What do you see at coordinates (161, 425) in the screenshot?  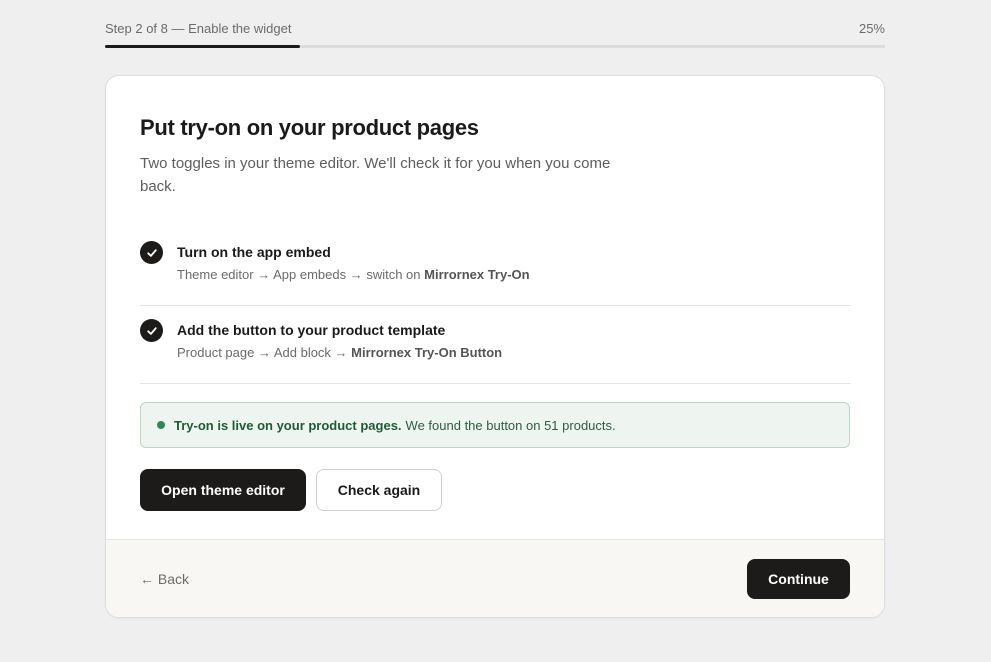 I see `status-dot-icon` at bounding box center [161, 425].